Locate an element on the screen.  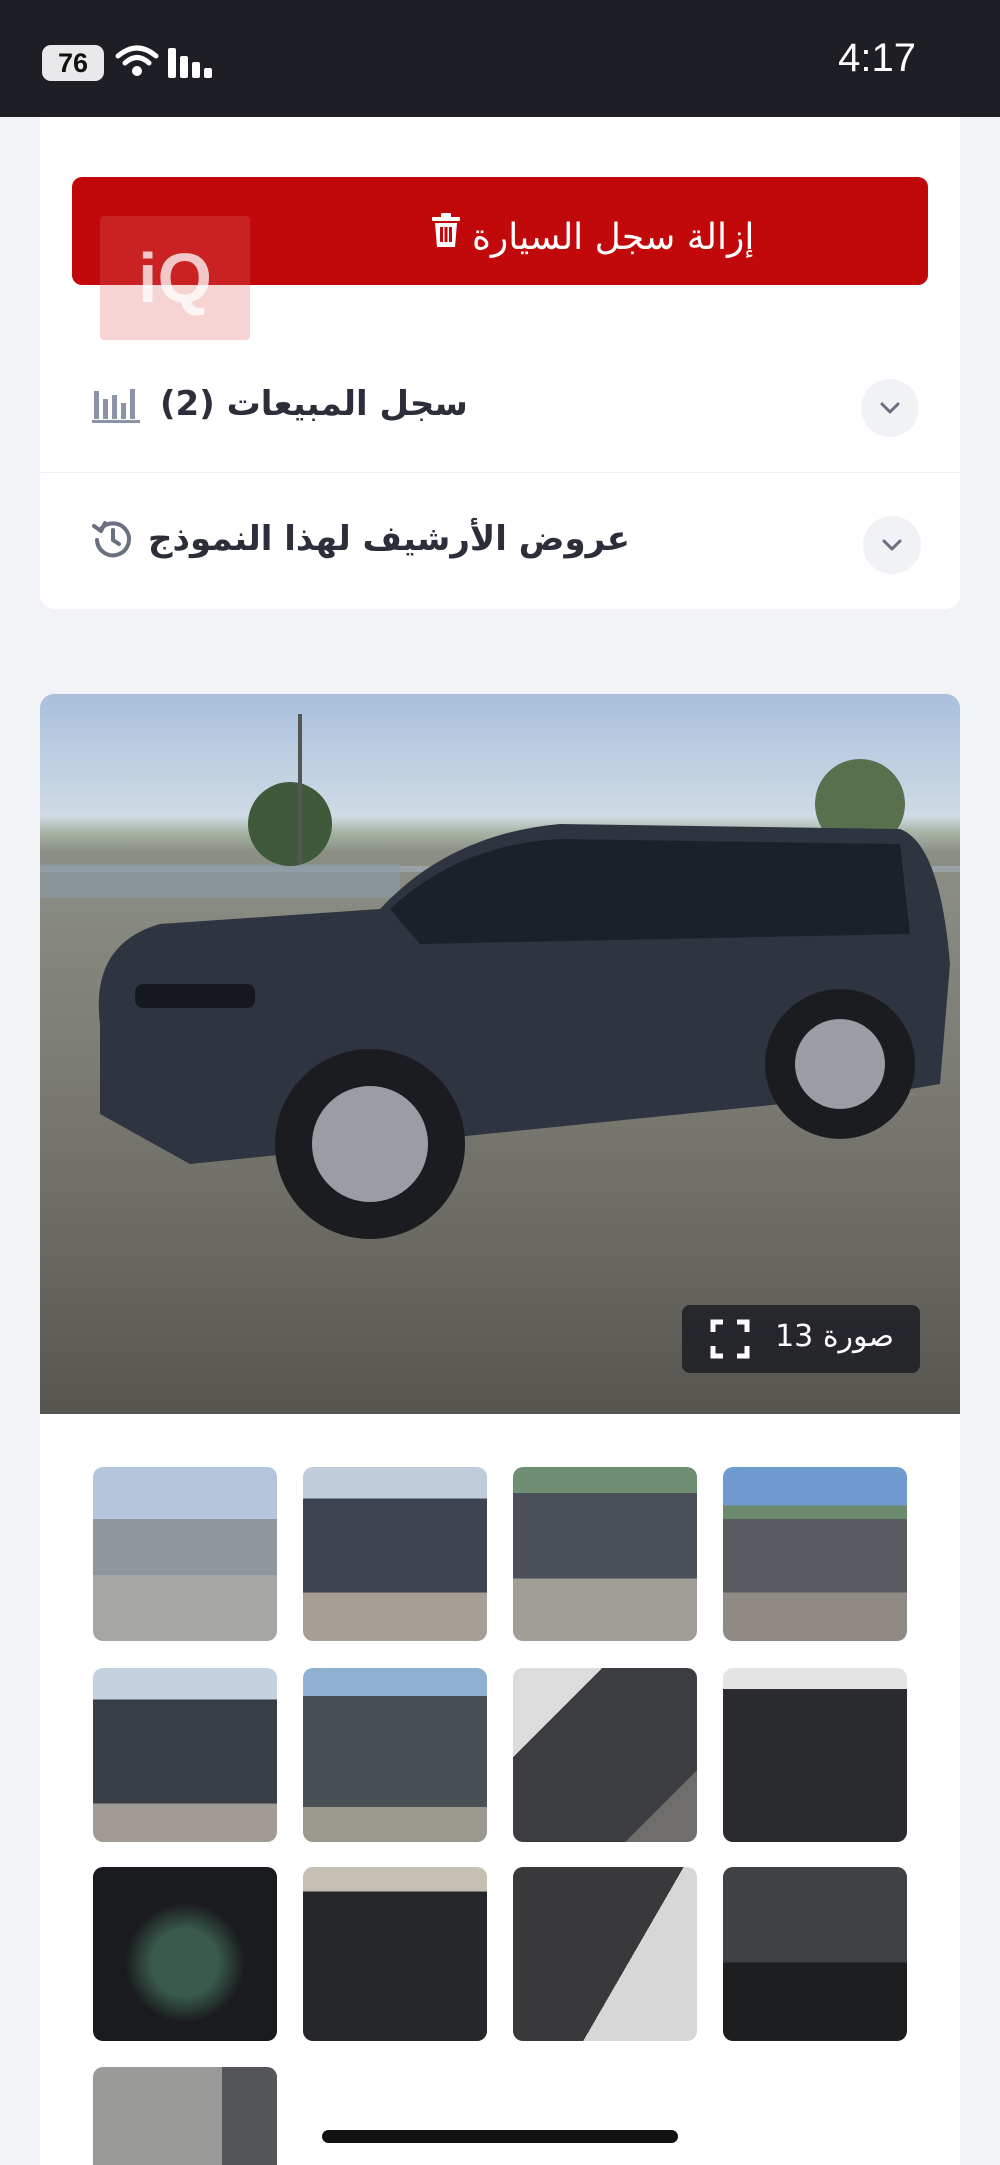
remove-car-record-label: إزالة سجل السيارة is located at coordinates (613, 237).